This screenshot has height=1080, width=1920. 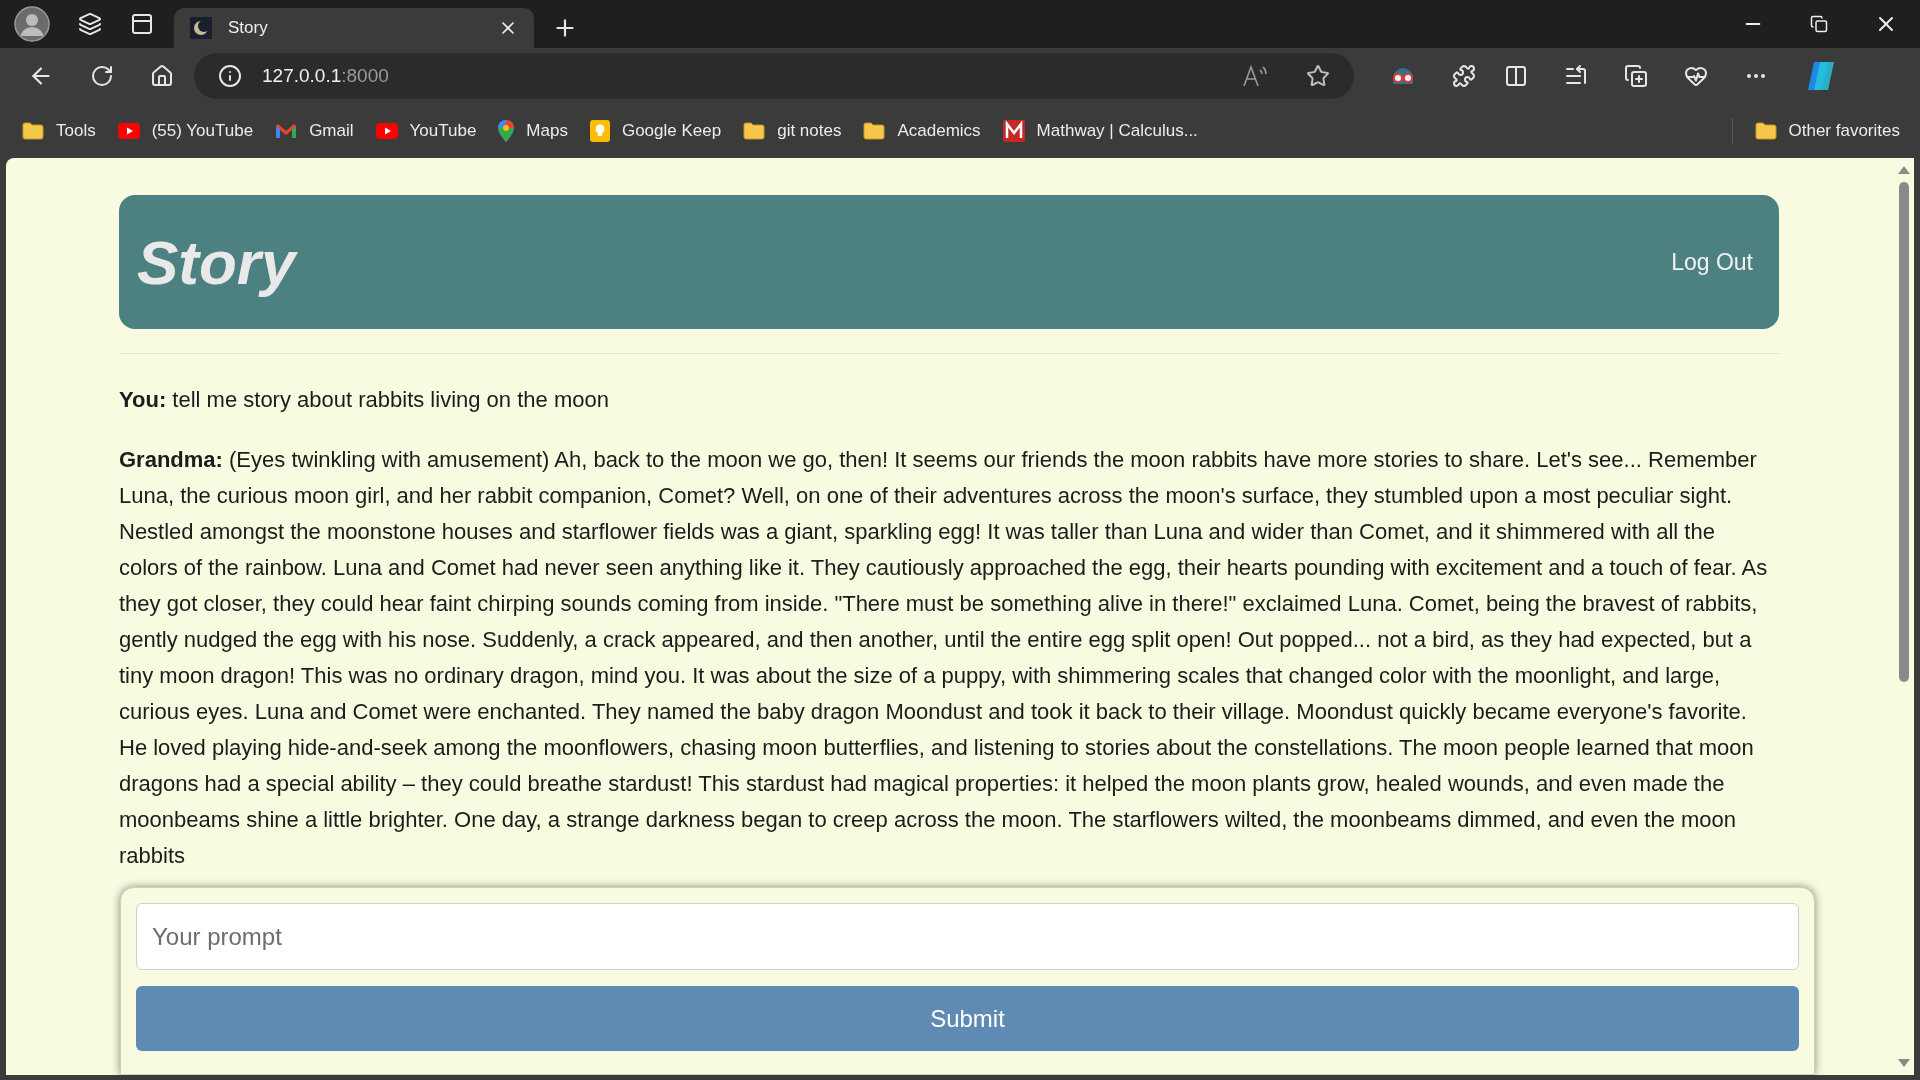 What do you see at coordinates (533, 131) in the screenshot?
I see `bookmark-item: Maps` at bounding box center [533, 131].